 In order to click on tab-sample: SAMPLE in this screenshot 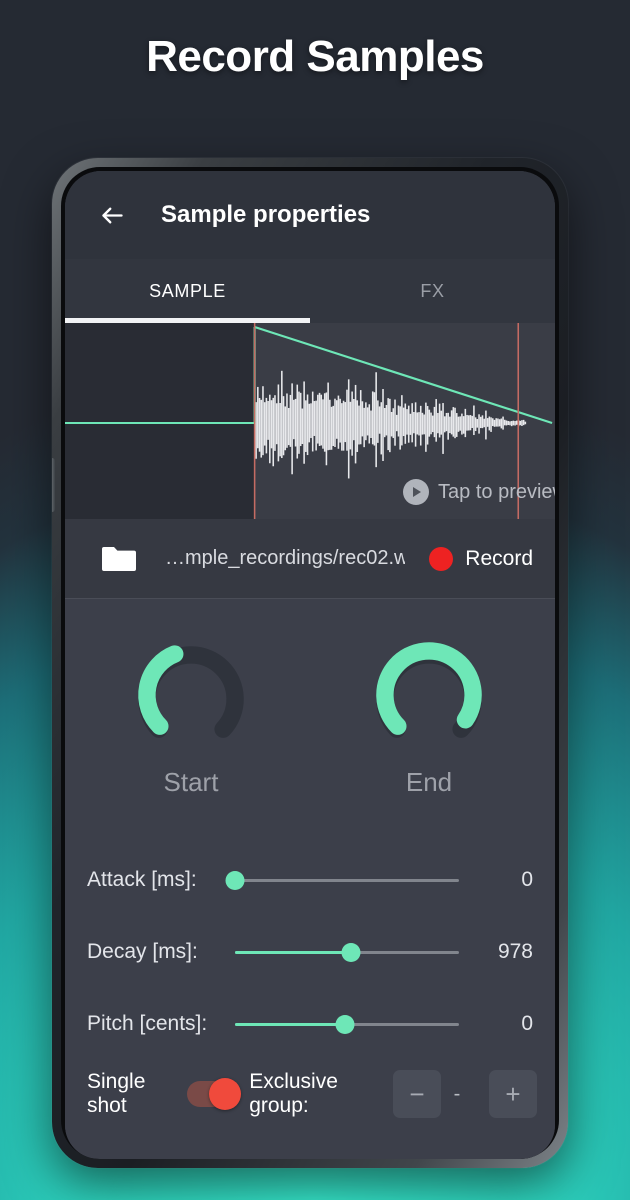, I will do `click(187, 291)`.